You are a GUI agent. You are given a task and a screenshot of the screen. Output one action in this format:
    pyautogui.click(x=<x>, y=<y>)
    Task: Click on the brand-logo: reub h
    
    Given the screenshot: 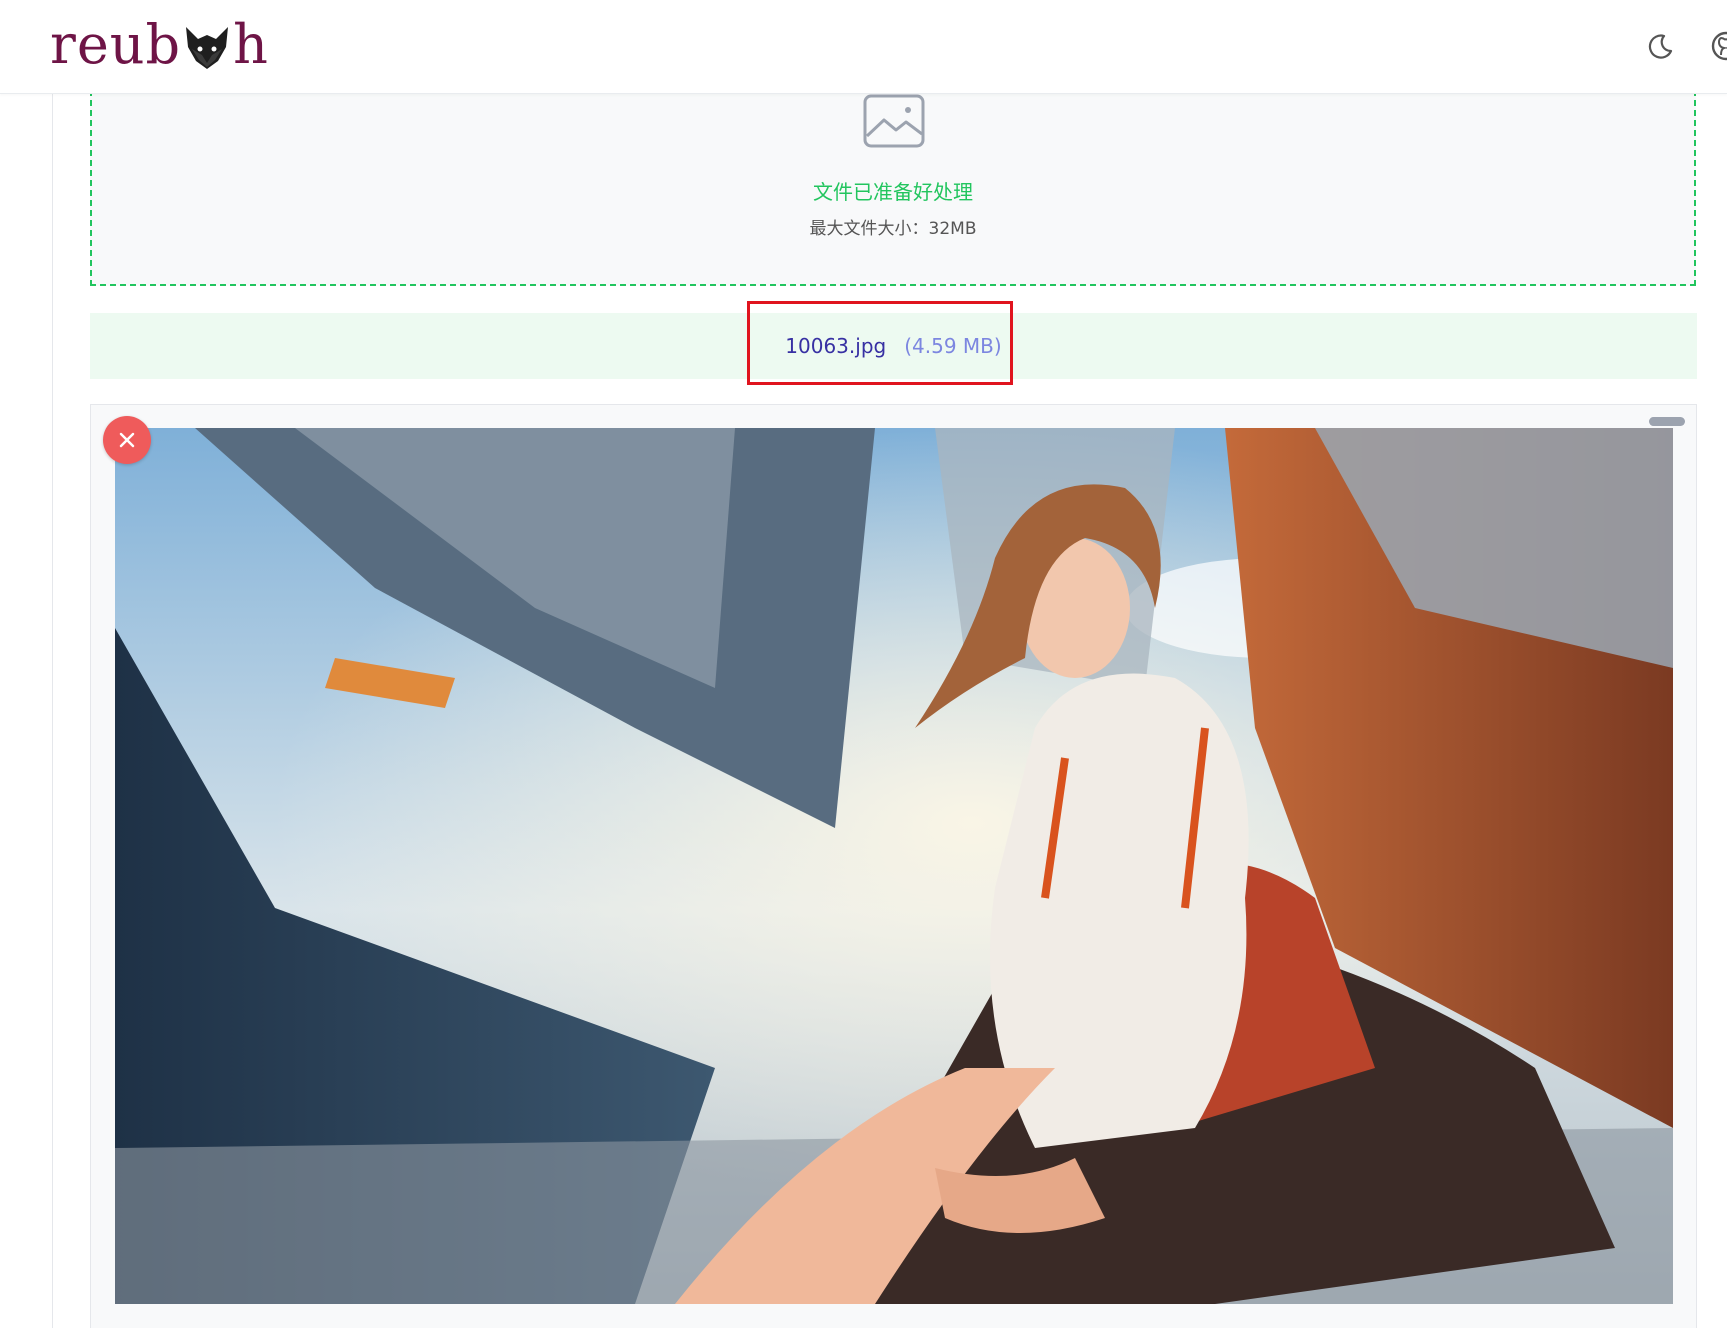 What is the action you would take?
    pyautogui.click(x=159, y=45)
    